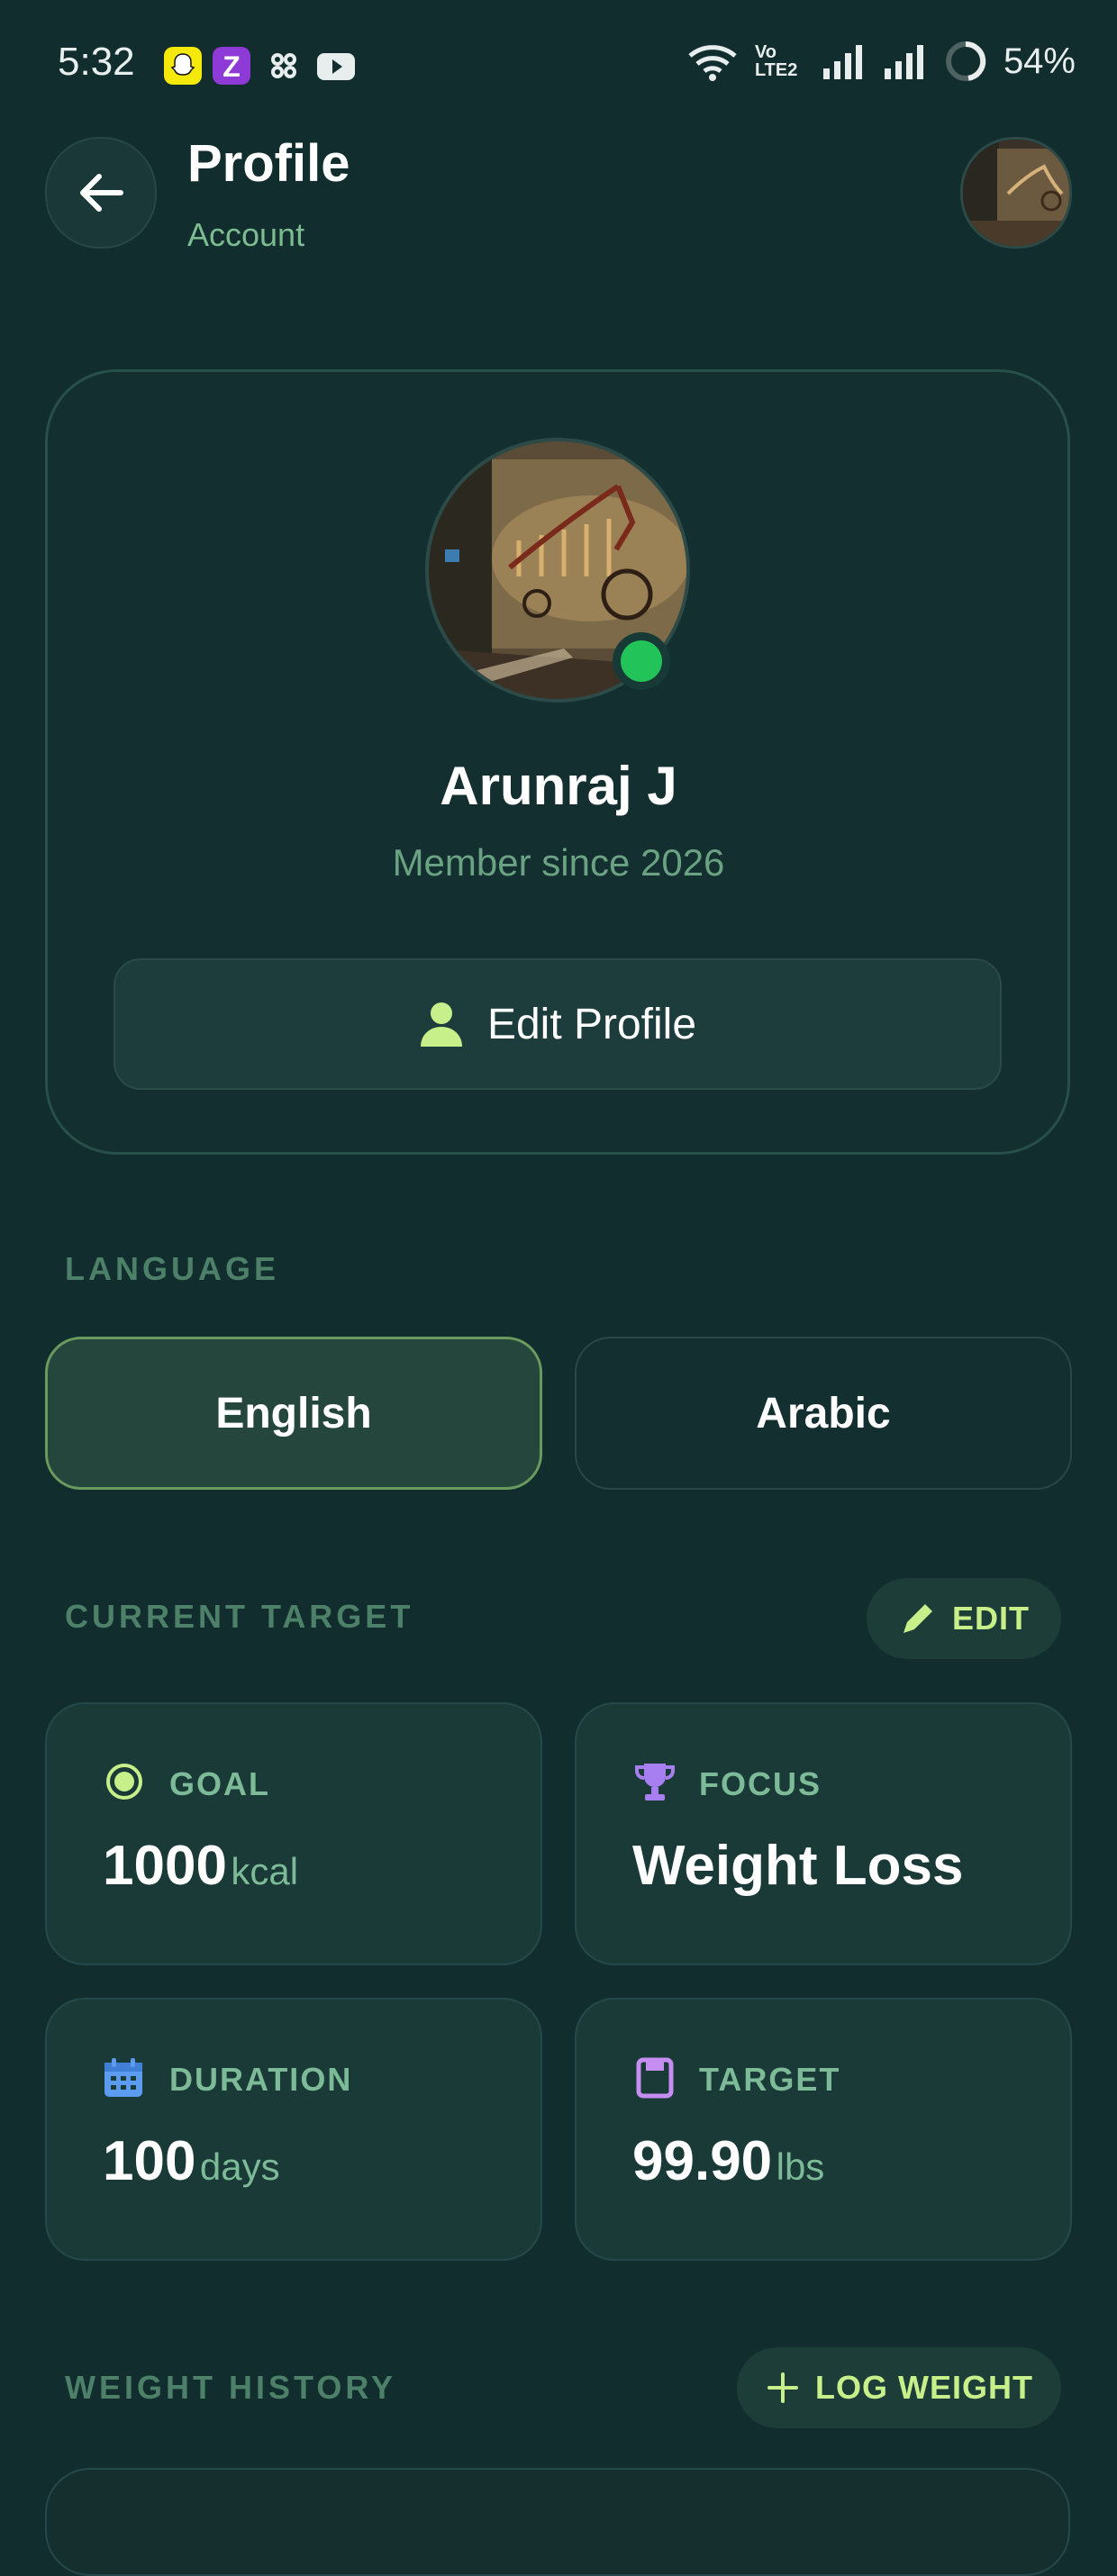 The height and width of the screenshot is (2576, 1117). I want to click on member-since: Member since 2026, so click(558, 863).